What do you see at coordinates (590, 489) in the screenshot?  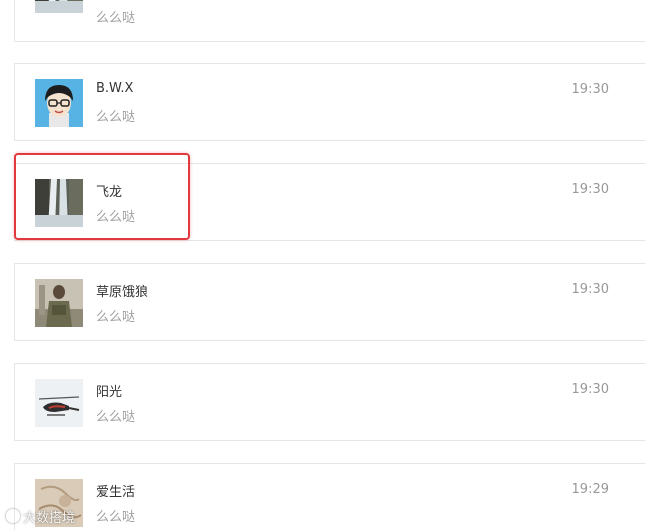 I see `contact-time: 19:29` at bounding box center [590, 489].